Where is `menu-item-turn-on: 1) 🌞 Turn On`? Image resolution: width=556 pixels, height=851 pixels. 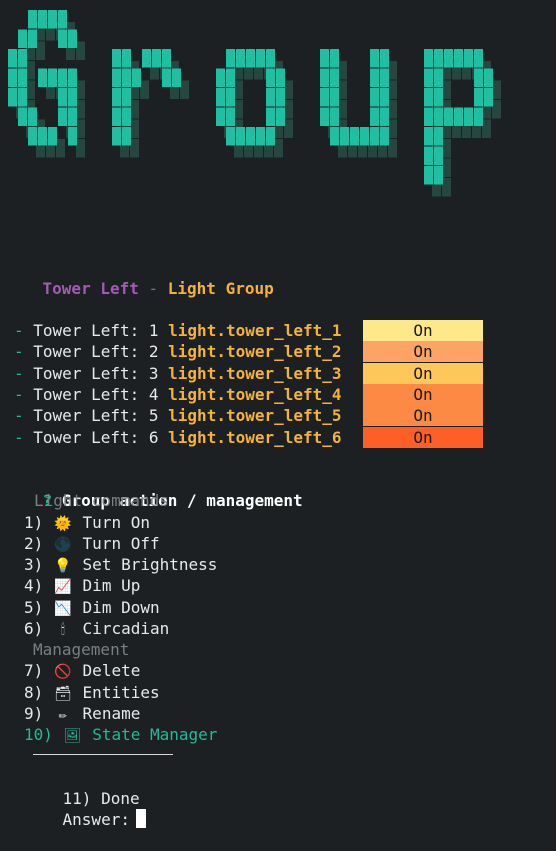
menu-item-turn-on: 1) 🌞 Turn On is located at coordinates (87, 522).